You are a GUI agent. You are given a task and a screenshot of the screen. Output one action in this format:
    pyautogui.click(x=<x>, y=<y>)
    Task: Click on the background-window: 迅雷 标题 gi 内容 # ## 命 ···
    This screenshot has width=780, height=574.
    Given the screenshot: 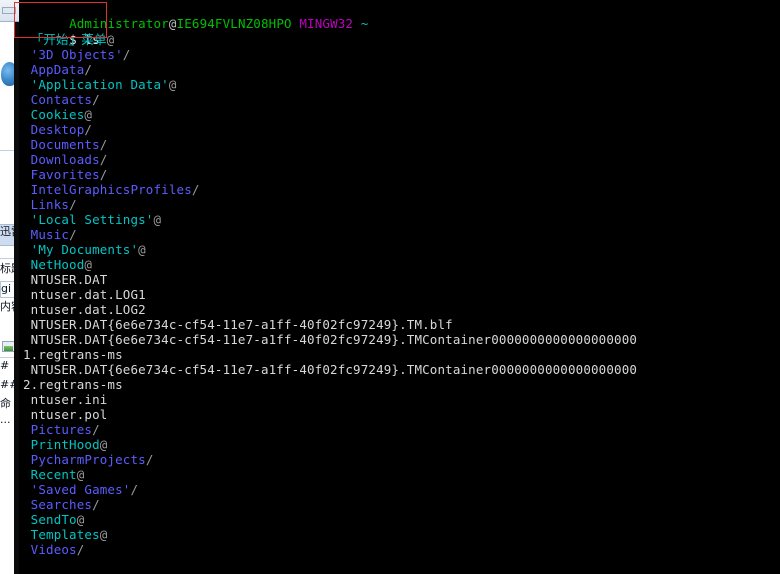 What is the action you would take?
    pyautogui.click(x=9, y=287)
    